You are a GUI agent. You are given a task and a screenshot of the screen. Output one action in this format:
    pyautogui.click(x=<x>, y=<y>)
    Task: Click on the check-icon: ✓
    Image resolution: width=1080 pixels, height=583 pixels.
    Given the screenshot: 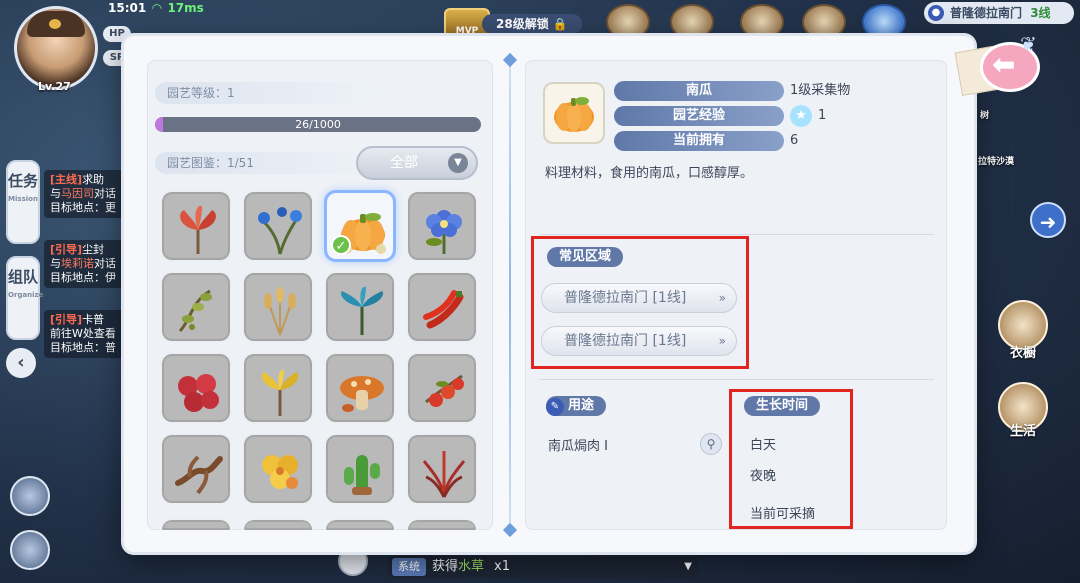 What is the action you would take?
    pyautogui.click(x=341, y=245)
    